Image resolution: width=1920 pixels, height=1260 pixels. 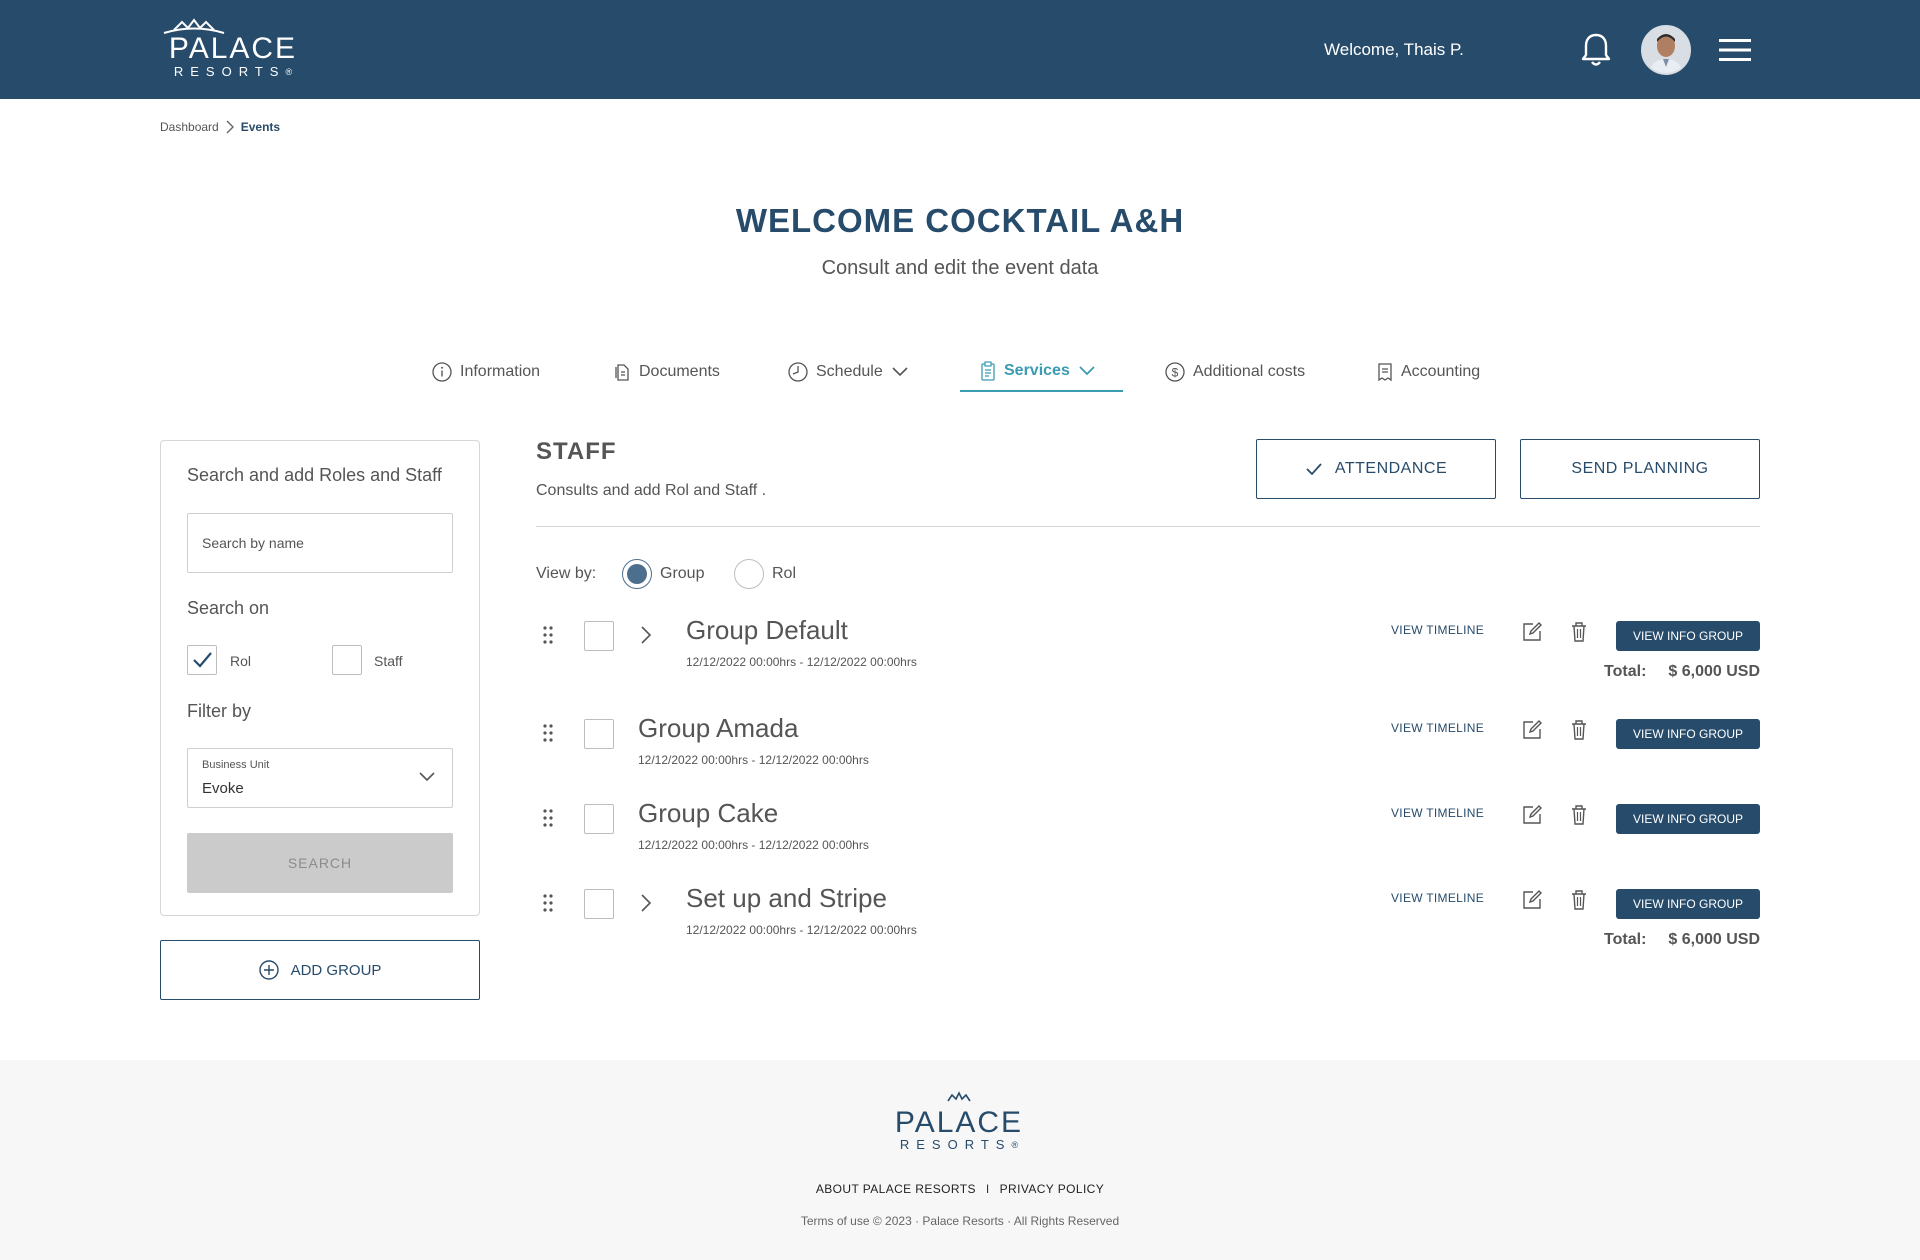 What do you see at coordinates (798, 372) in the screenshot?
I see `clock-icon` at bounding box center [798, 372].